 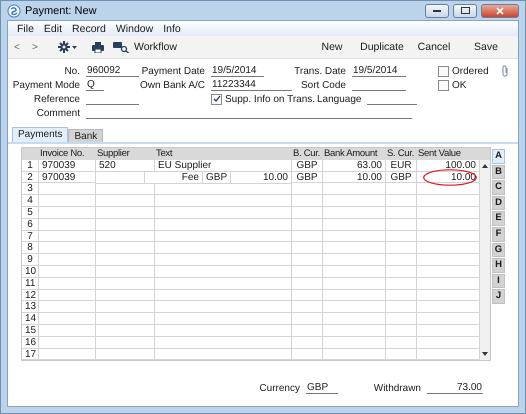 I want to click on row-number: 5, so click(x=30, y=212).